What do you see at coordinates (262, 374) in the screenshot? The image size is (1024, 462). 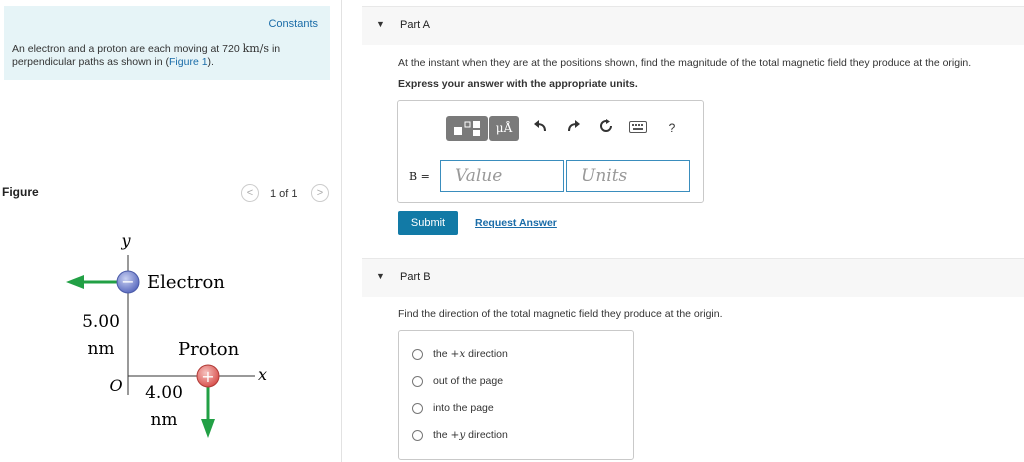 I see `x-axis-label: x` at bounding box center [262, 374].